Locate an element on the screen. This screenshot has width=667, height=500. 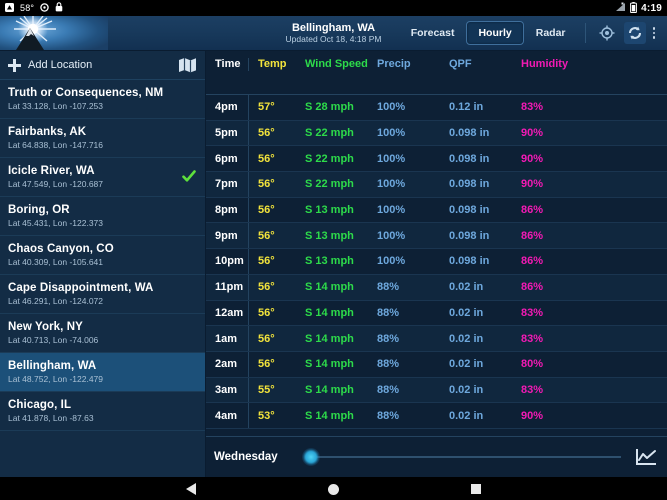
cell-time: 2am is located at coordinates (226, 364).